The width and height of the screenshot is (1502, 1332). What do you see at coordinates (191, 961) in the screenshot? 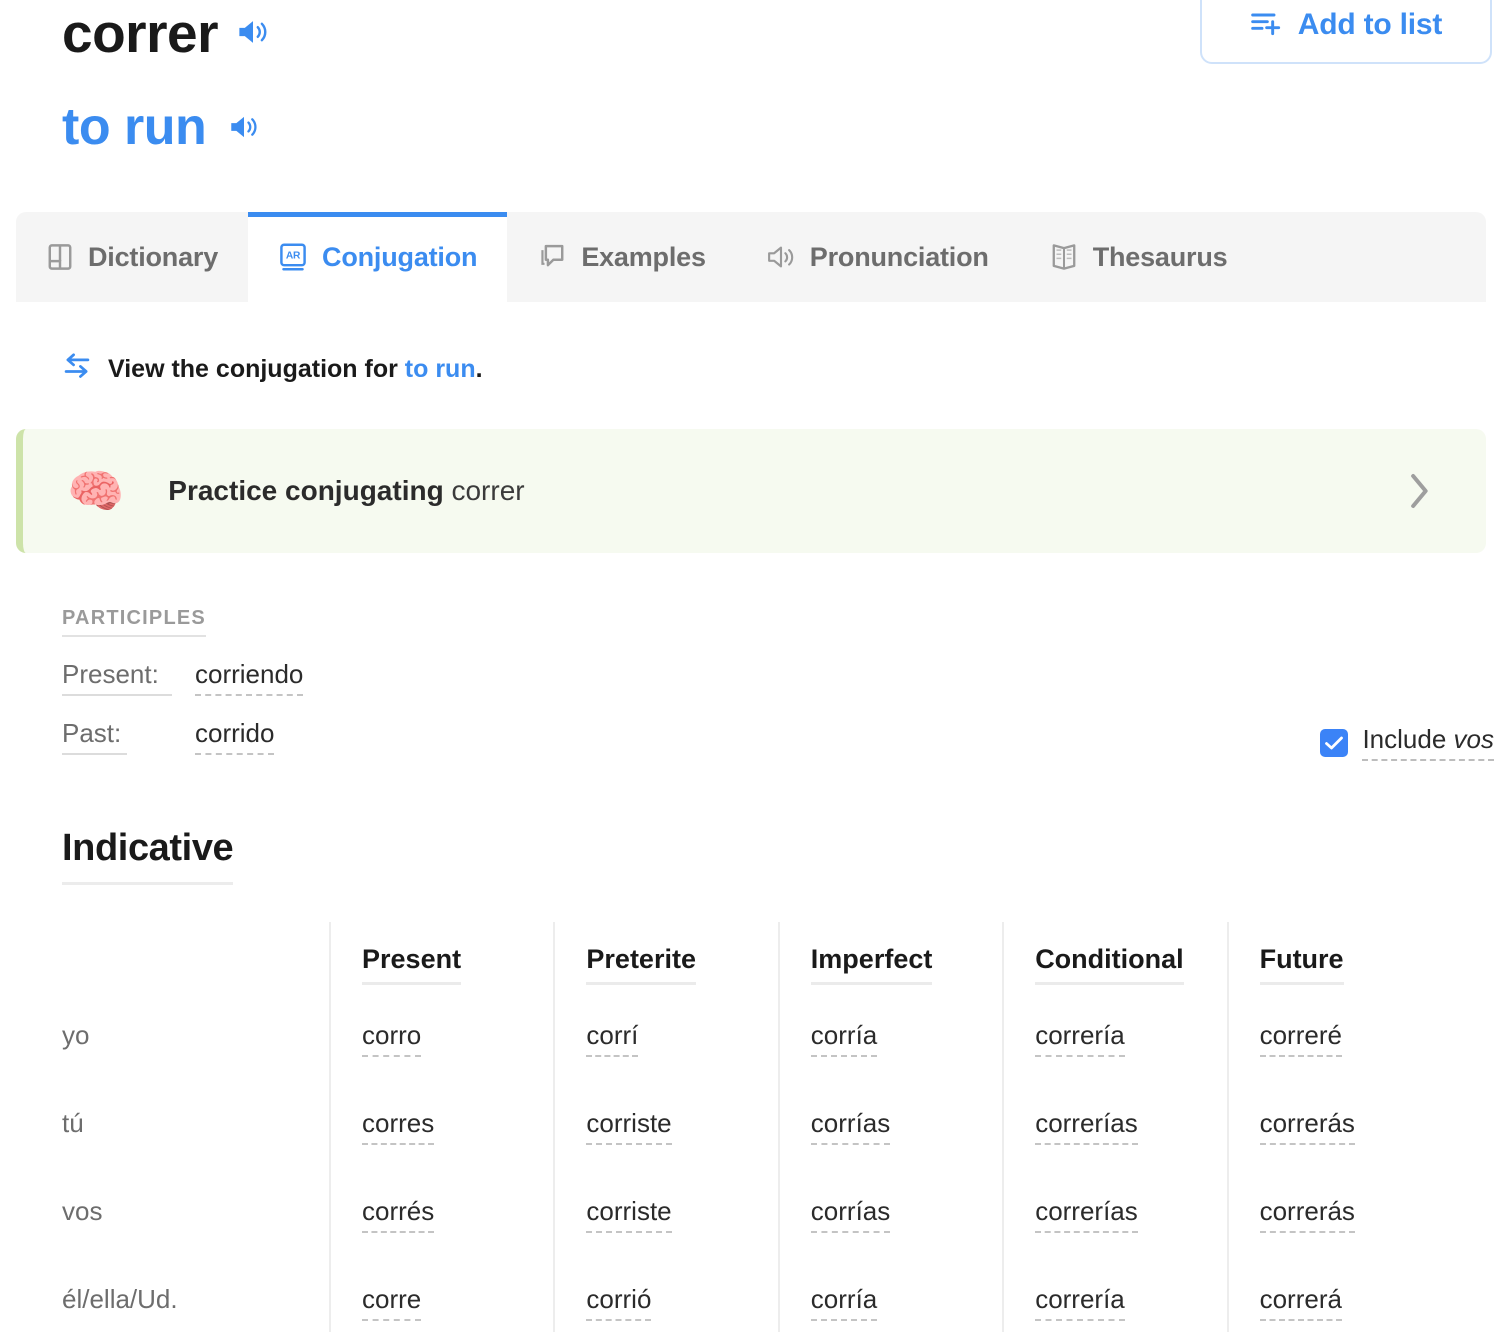
I see `table-header-pronoun` at bounding box center [191, 961].